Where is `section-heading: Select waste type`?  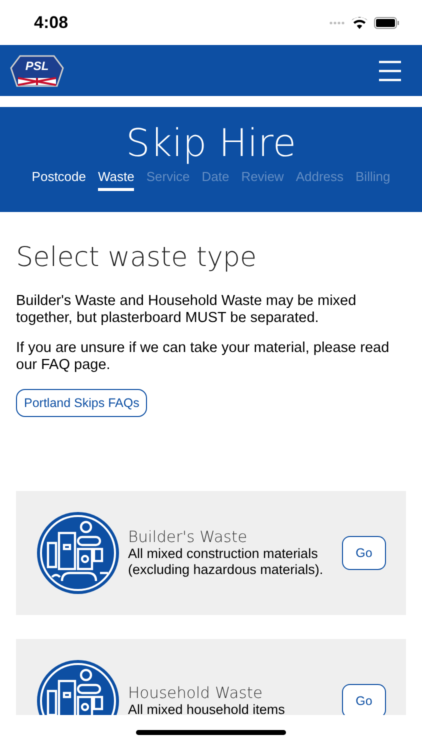 section-heading: Select waste type is located at coordinates (137, 257).